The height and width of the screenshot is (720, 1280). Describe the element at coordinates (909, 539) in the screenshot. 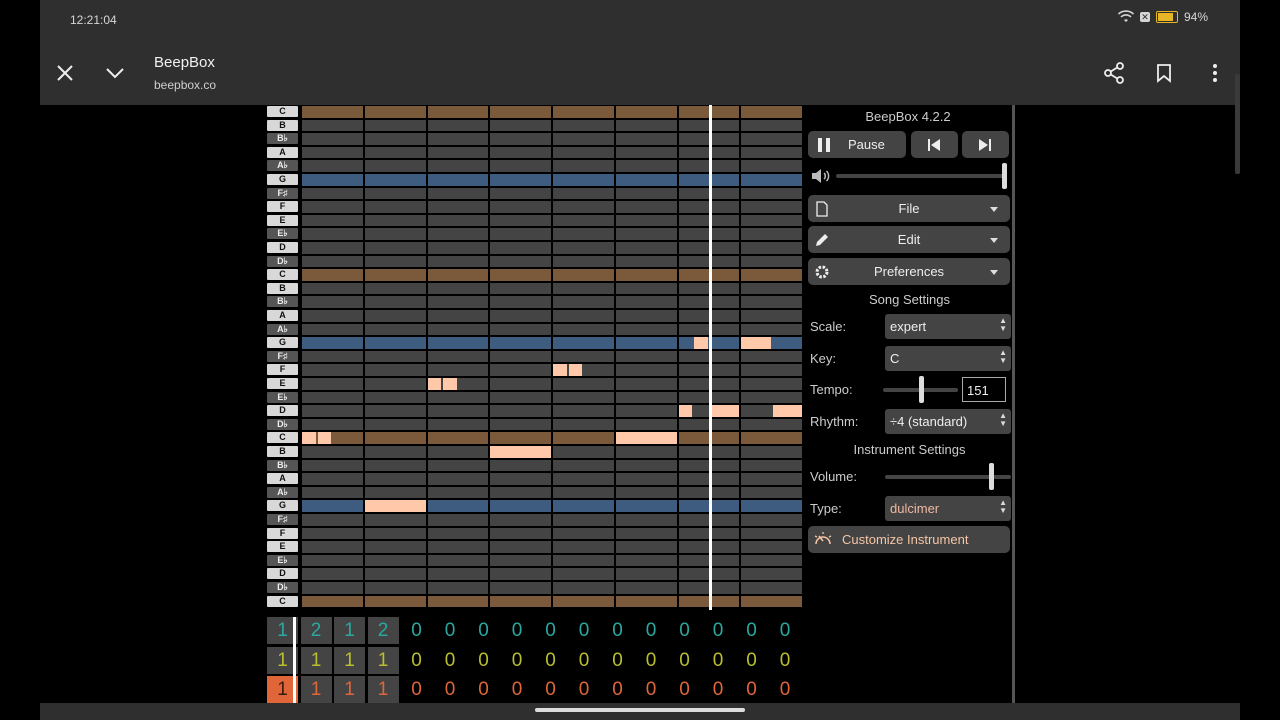

I see `customize-instrument-button: Customize Instrument` at that location.